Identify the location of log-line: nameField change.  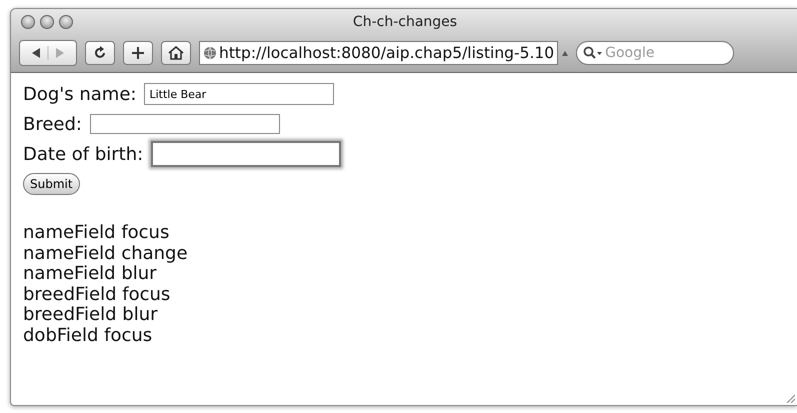
(106, 254).